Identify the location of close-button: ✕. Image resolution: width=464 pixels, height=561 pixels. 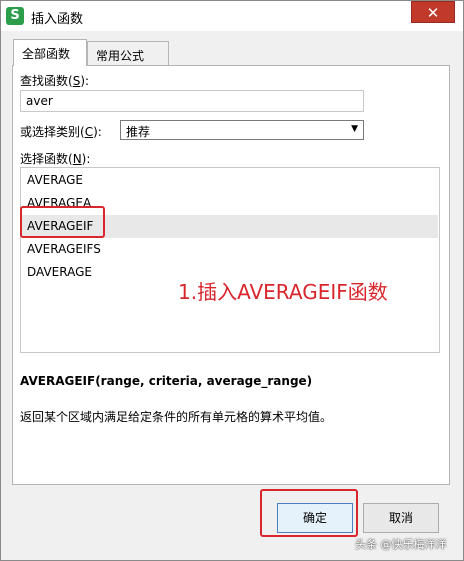
(433, 12).